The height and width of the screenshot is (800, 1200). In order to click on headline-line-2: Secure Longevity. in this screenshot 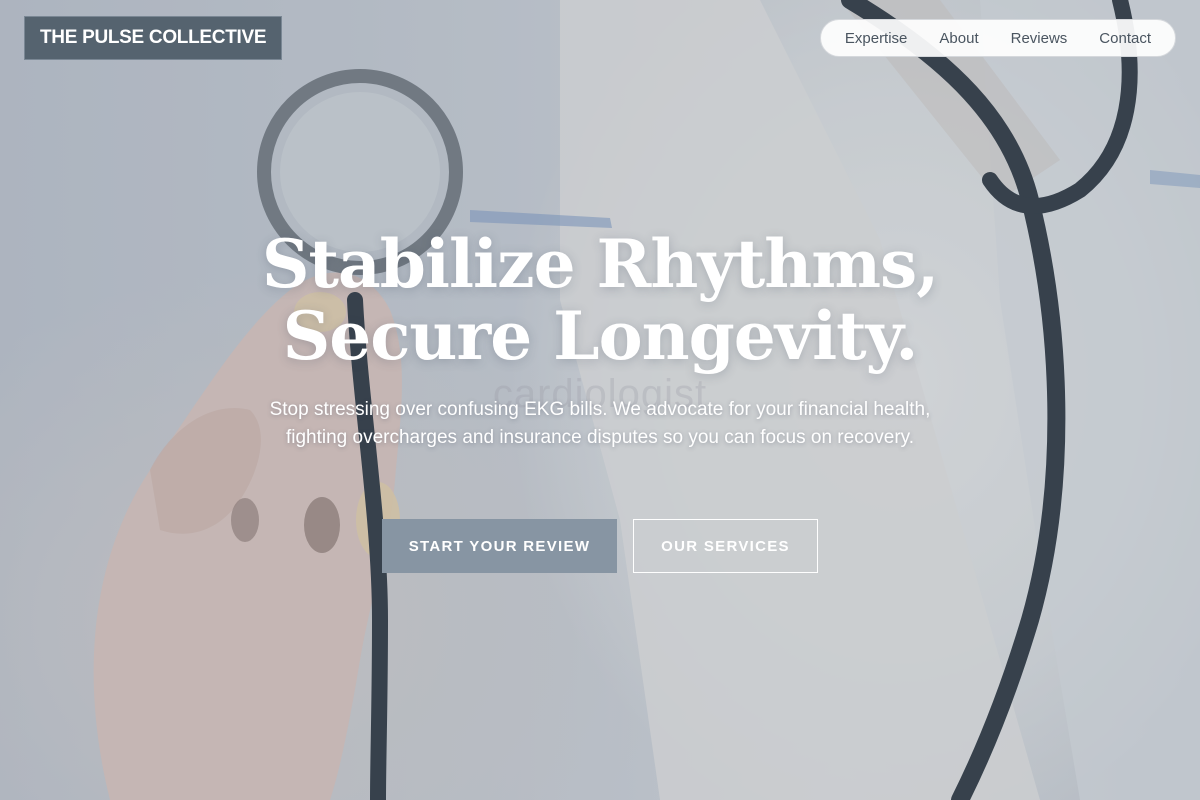, I will do `click(600, 336)`.